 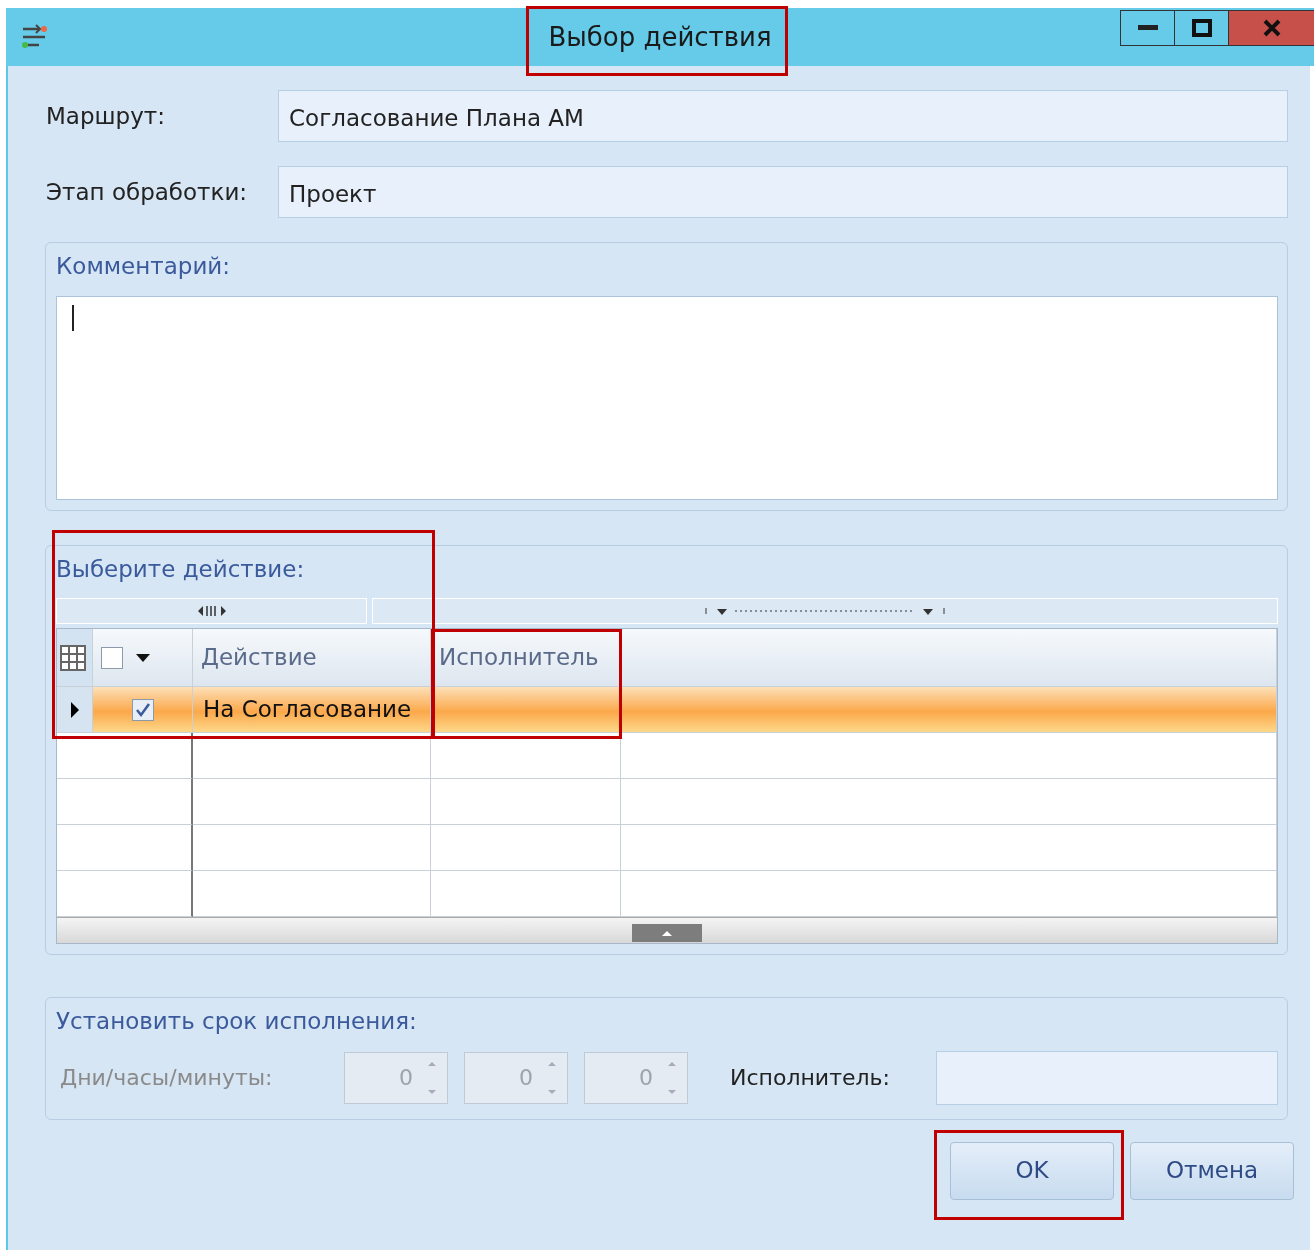 I want to click on column-chooser-icon, so click(x=75, y=658).